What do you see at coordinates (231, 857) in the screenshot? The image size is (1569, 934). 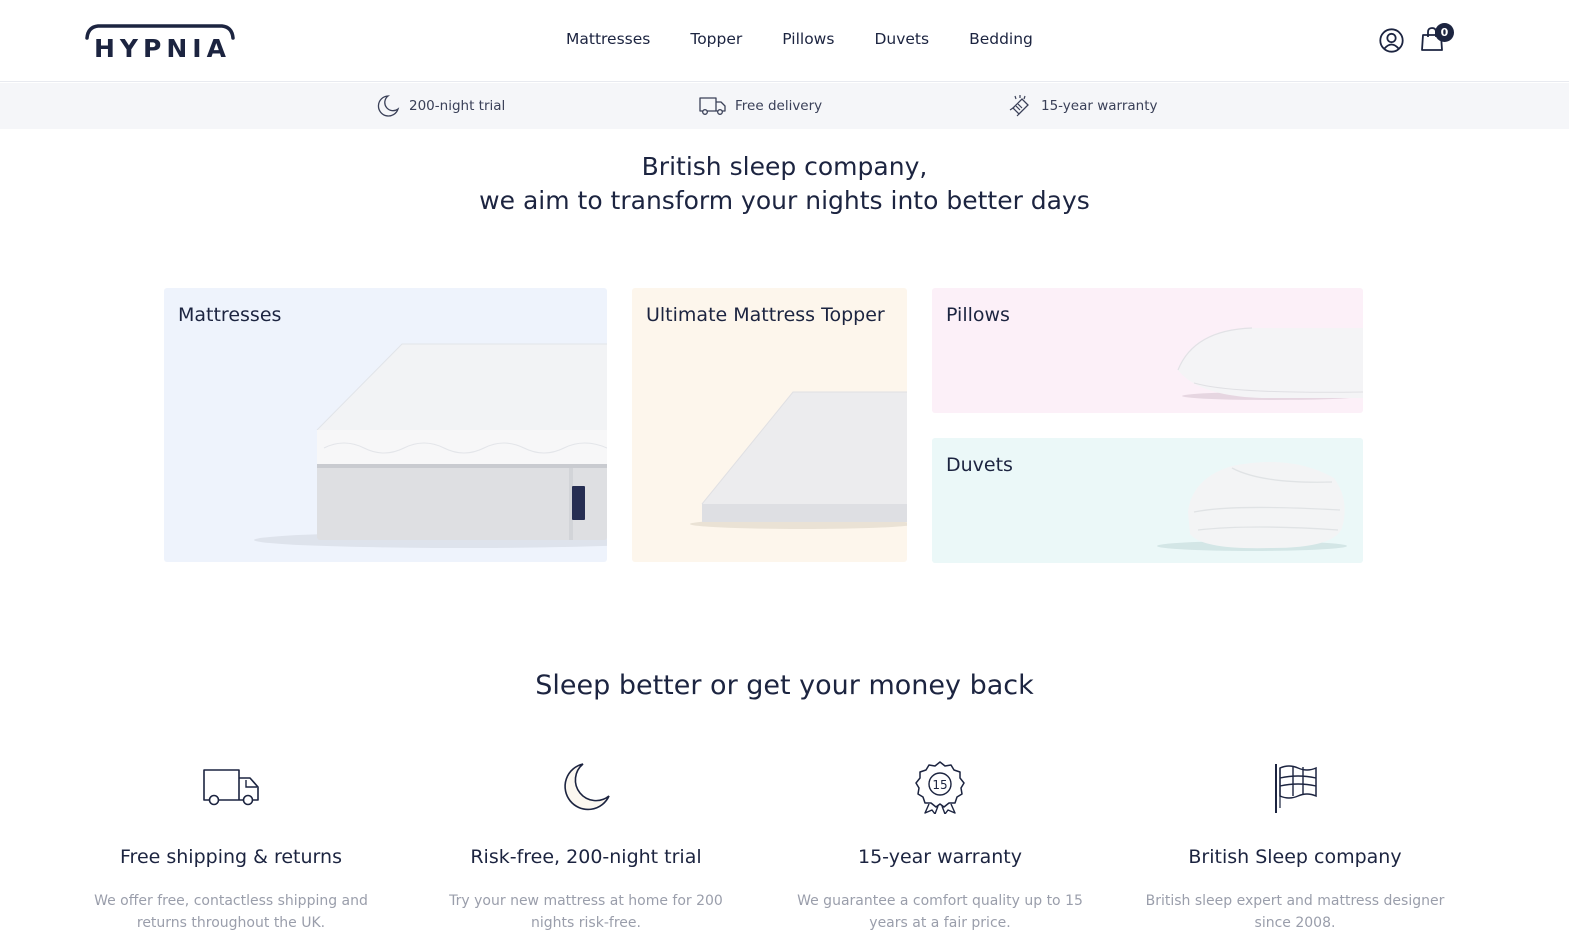 I see `feature-title: Free shipping & returns` at bounding box center [231, 857].